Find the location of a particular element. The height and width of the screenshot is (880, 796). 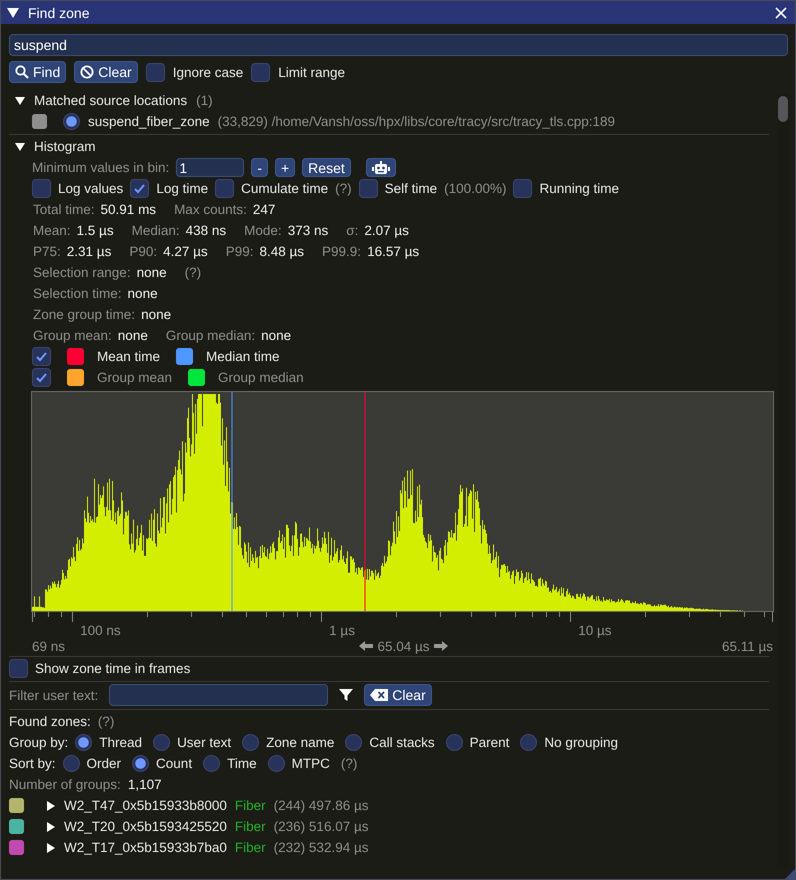

checkbox-label: Cumulate time is located at coordinates (284, 188).